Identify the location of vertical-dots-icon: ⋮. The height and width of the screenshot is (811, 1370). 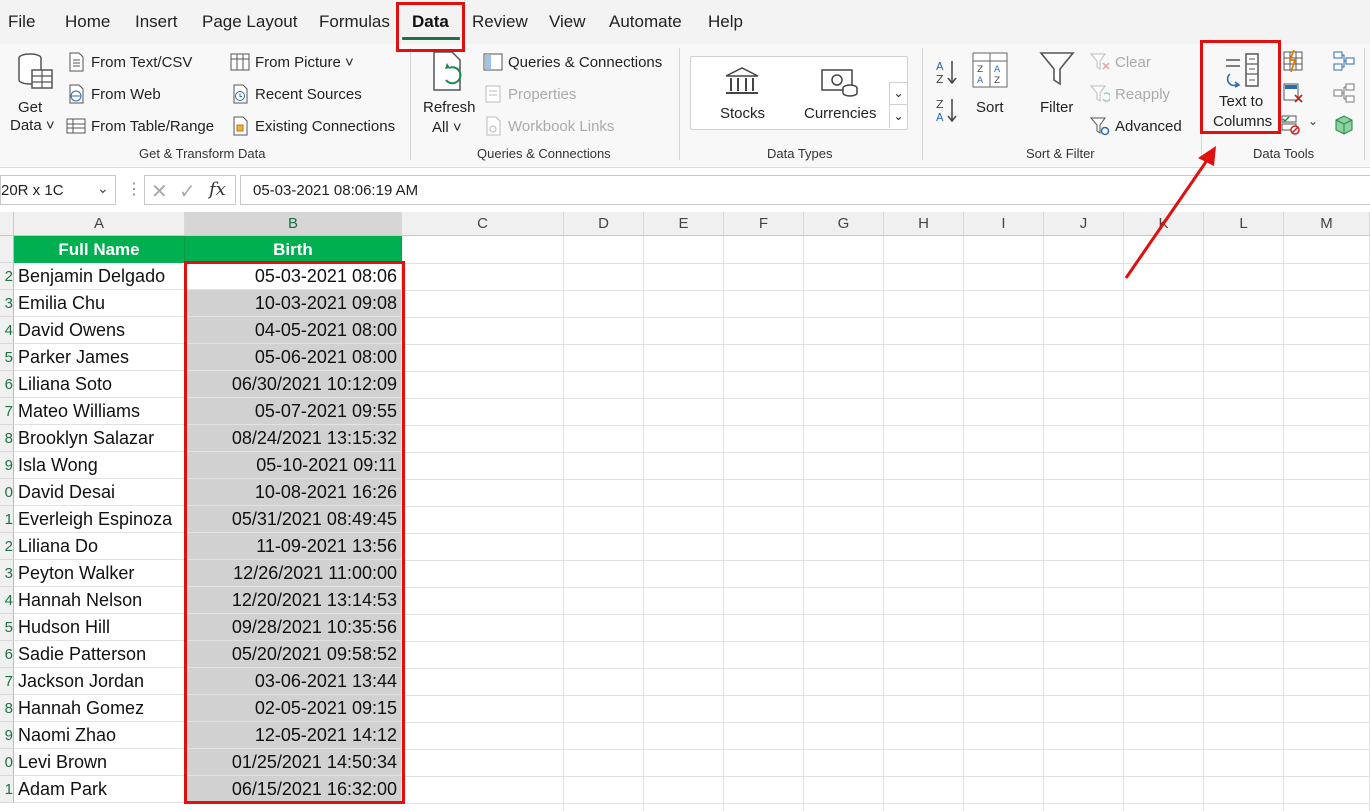
(134, 189).